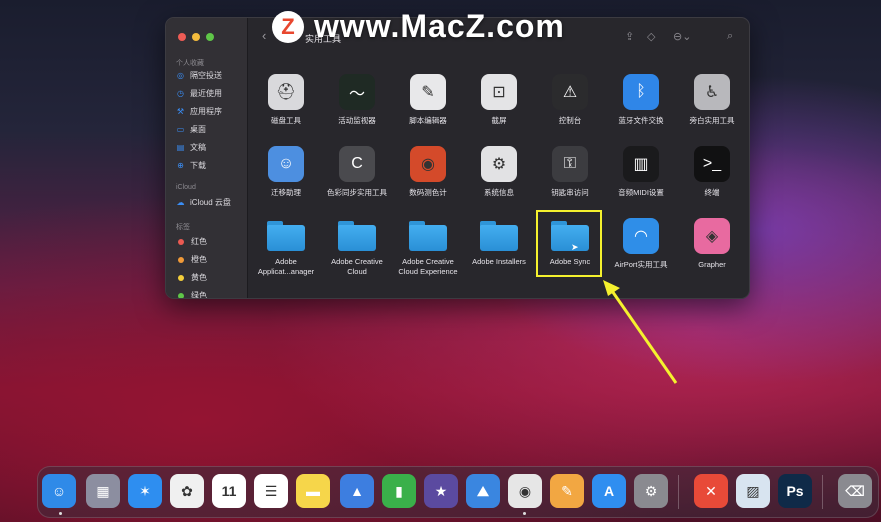  What do you see at coordinates (439, 26) in the screenshot?
I see `watermark-text: www.MacZ.com` at bounding box center [439, 26].